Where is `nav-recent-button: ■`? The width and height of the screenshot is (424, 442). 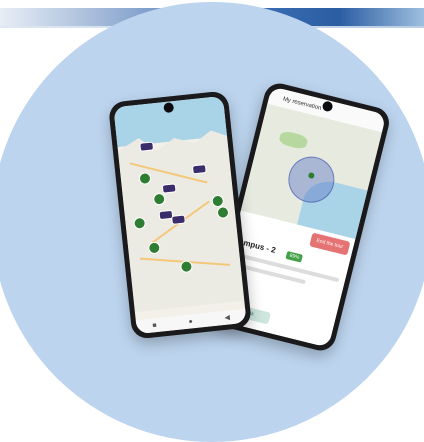 nav-recent-button: ■ is located at coordinates (154, 325).